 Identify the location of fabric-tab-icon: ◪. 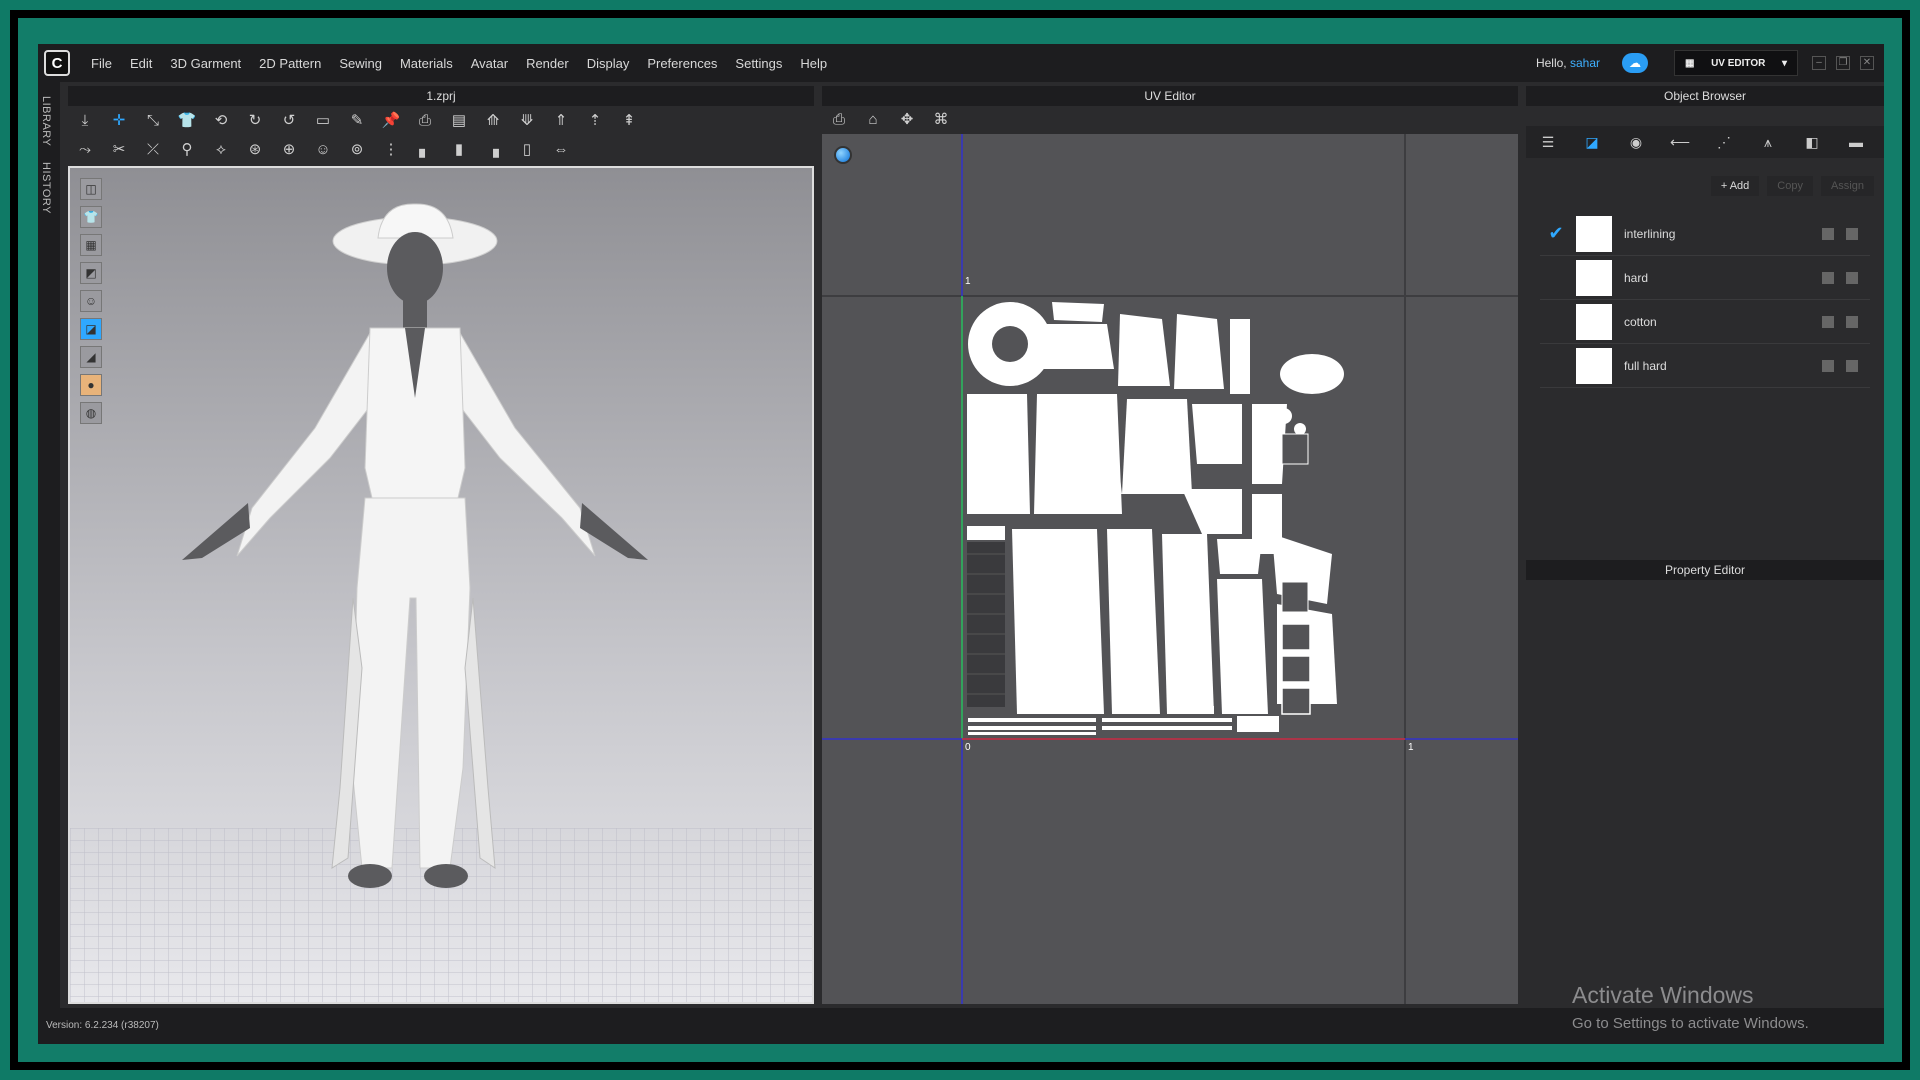
(1592, 142).